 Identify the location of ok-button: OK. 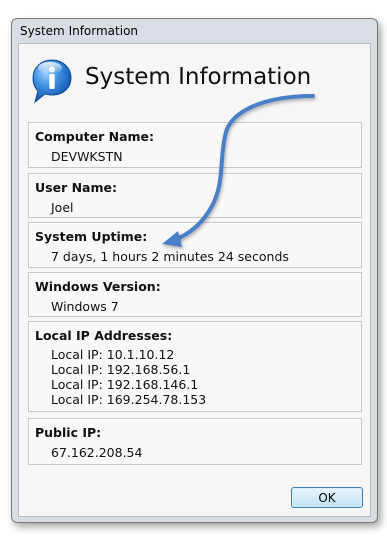
(327, 497).